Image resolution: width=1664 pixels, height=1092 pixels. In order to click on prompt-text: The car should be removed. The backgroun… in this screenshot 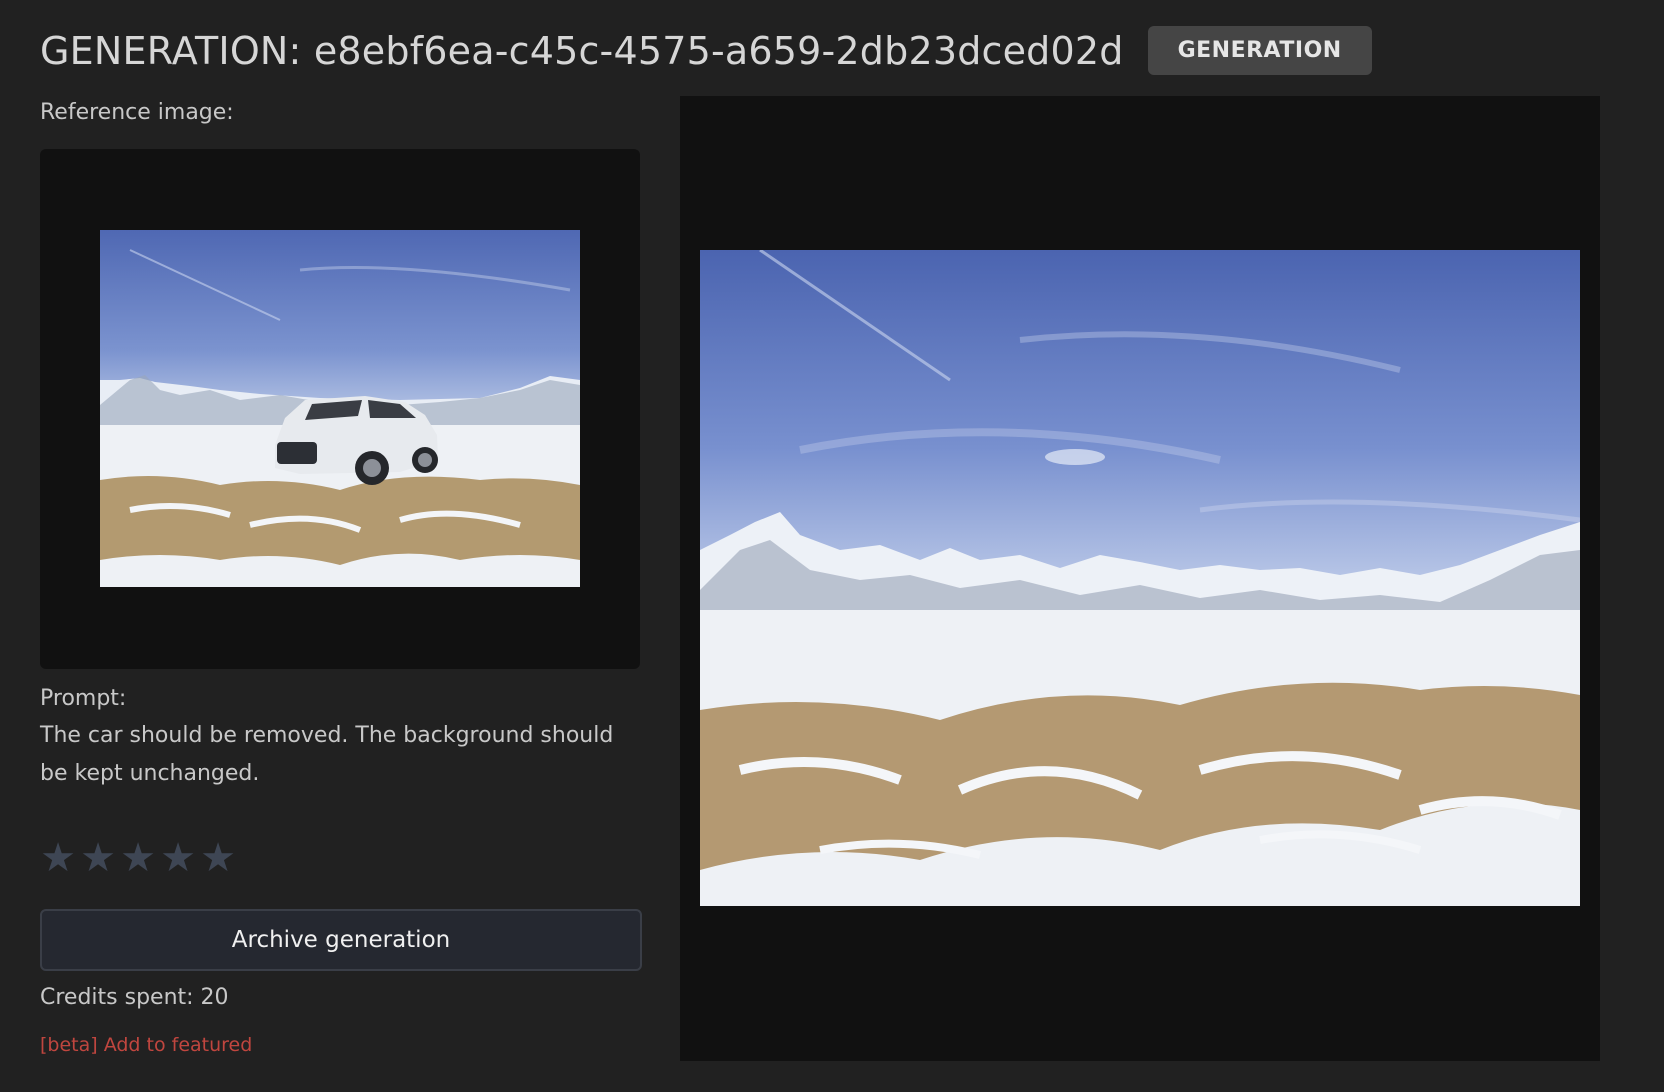, I will do `click(327, 754)`.